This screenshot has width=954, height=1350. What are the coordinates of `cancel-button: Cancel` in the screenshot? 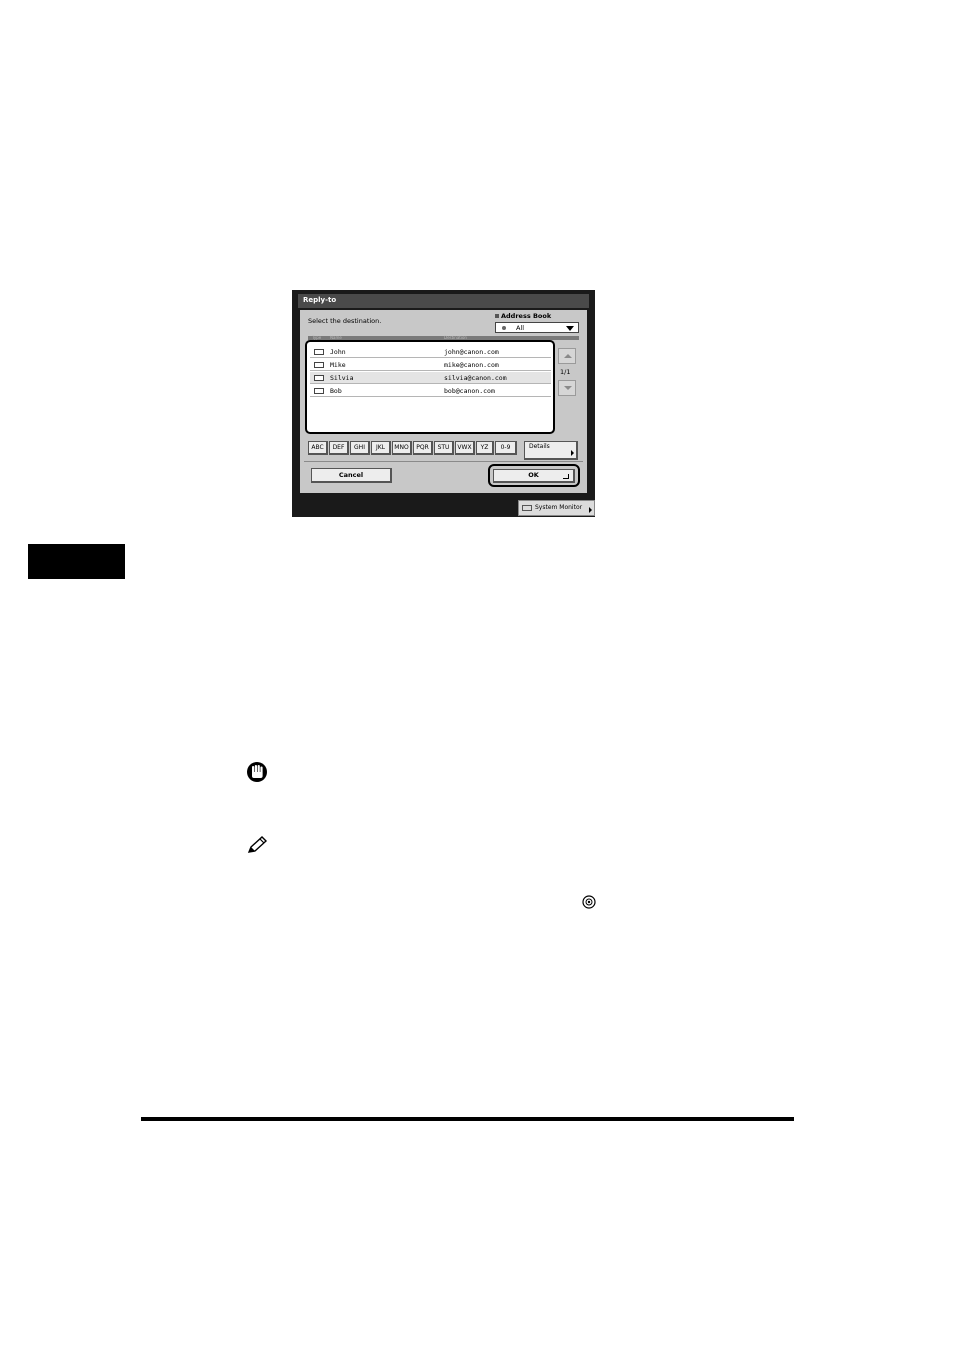 It's located at (351, 475).